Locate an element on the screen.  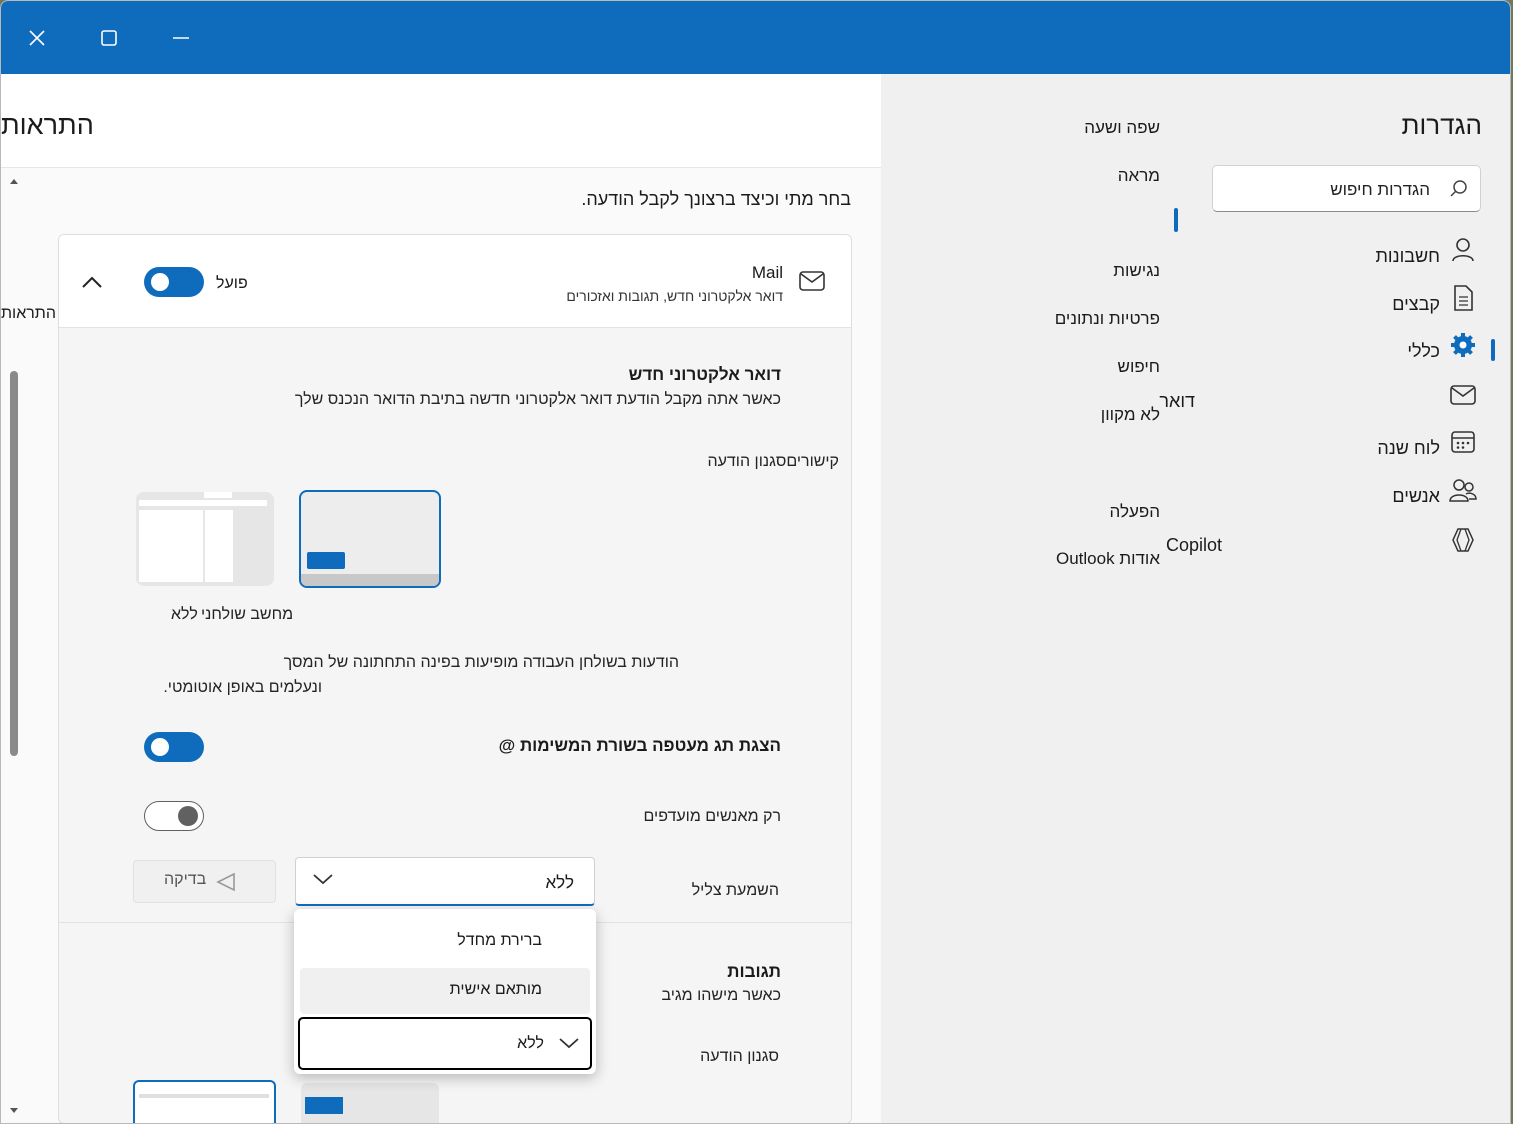
maximize-icon is located at coordinates (109, 37).